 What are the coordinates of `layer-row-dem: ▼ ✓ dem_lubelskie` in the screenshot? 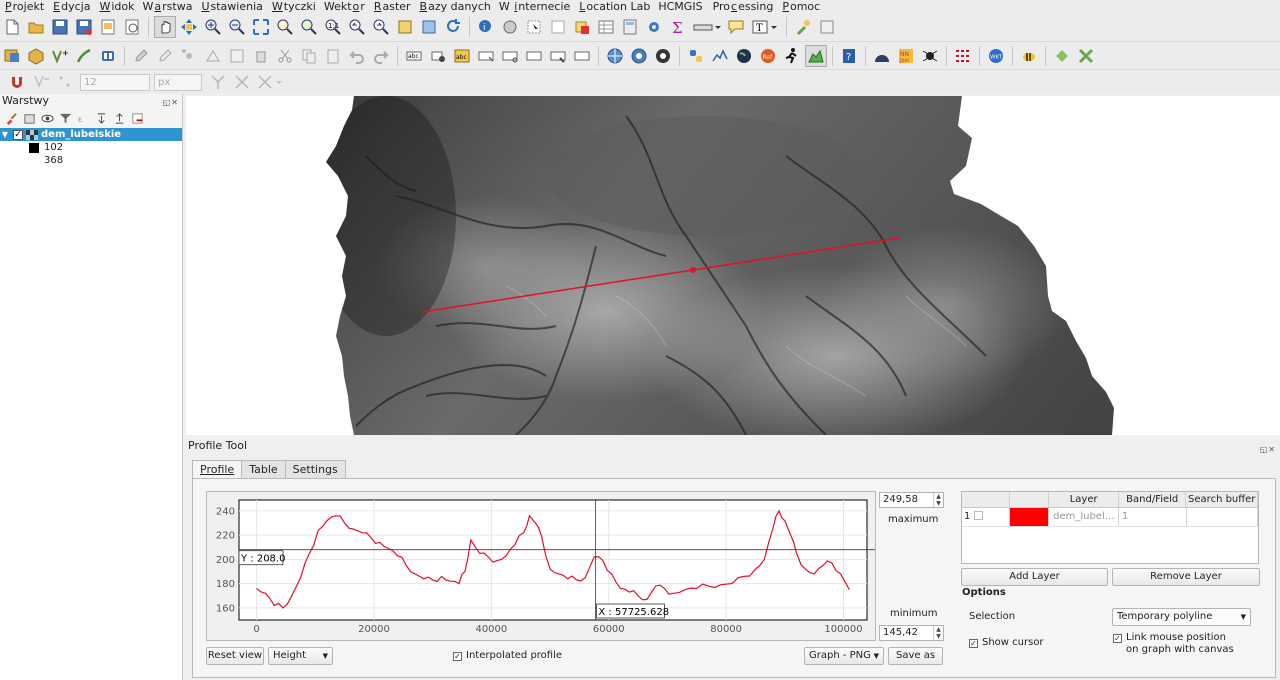 It's located at (91, 134).